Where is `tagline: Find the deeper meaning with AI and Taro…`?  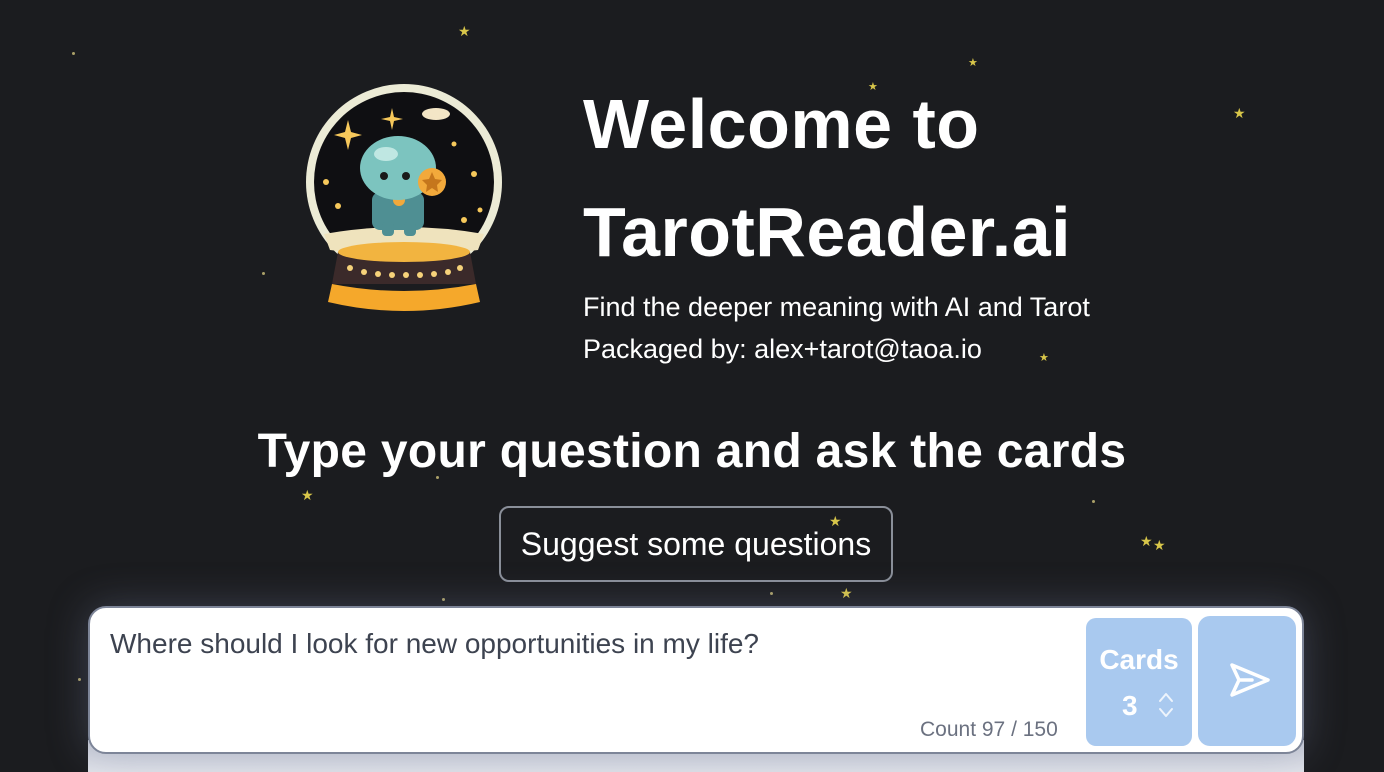
tagline: Find the deeper meaning with AI and Taro… is located at coordinates (836, 307).